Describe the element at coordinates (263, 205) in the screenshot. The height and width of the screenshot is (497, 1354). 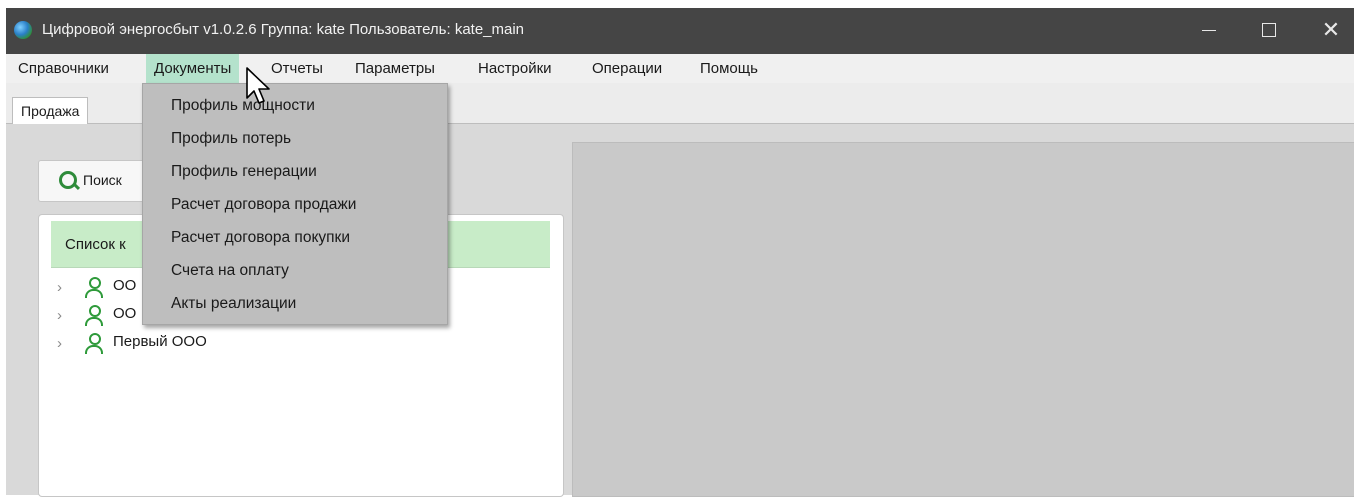
I see `menu-item-raschet-prodazhi: Расчет договора продажи` at that location.